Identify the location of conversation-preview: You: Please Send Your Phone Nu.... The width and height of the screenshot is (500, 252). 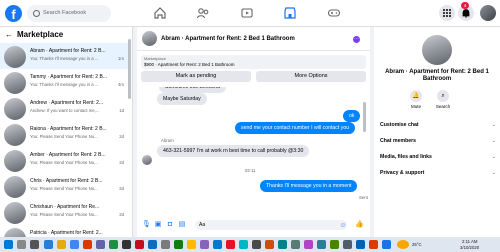
(64, 214).